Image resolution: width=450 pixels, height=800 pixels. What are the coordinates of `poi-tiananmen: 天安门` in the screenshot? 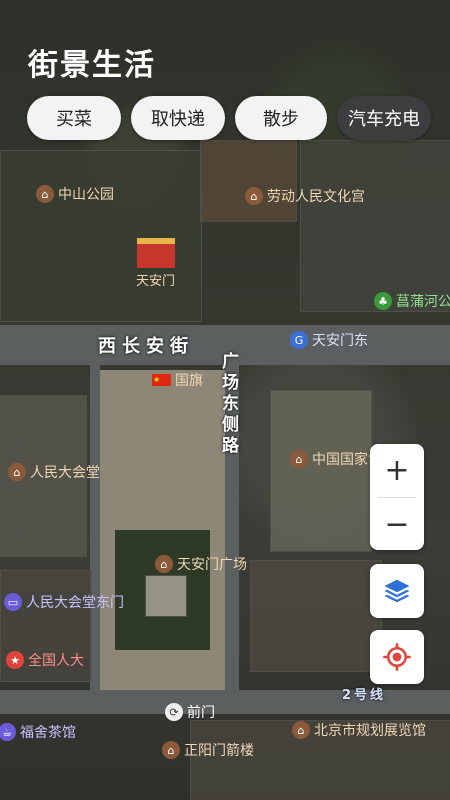 It's located at (155, 263).